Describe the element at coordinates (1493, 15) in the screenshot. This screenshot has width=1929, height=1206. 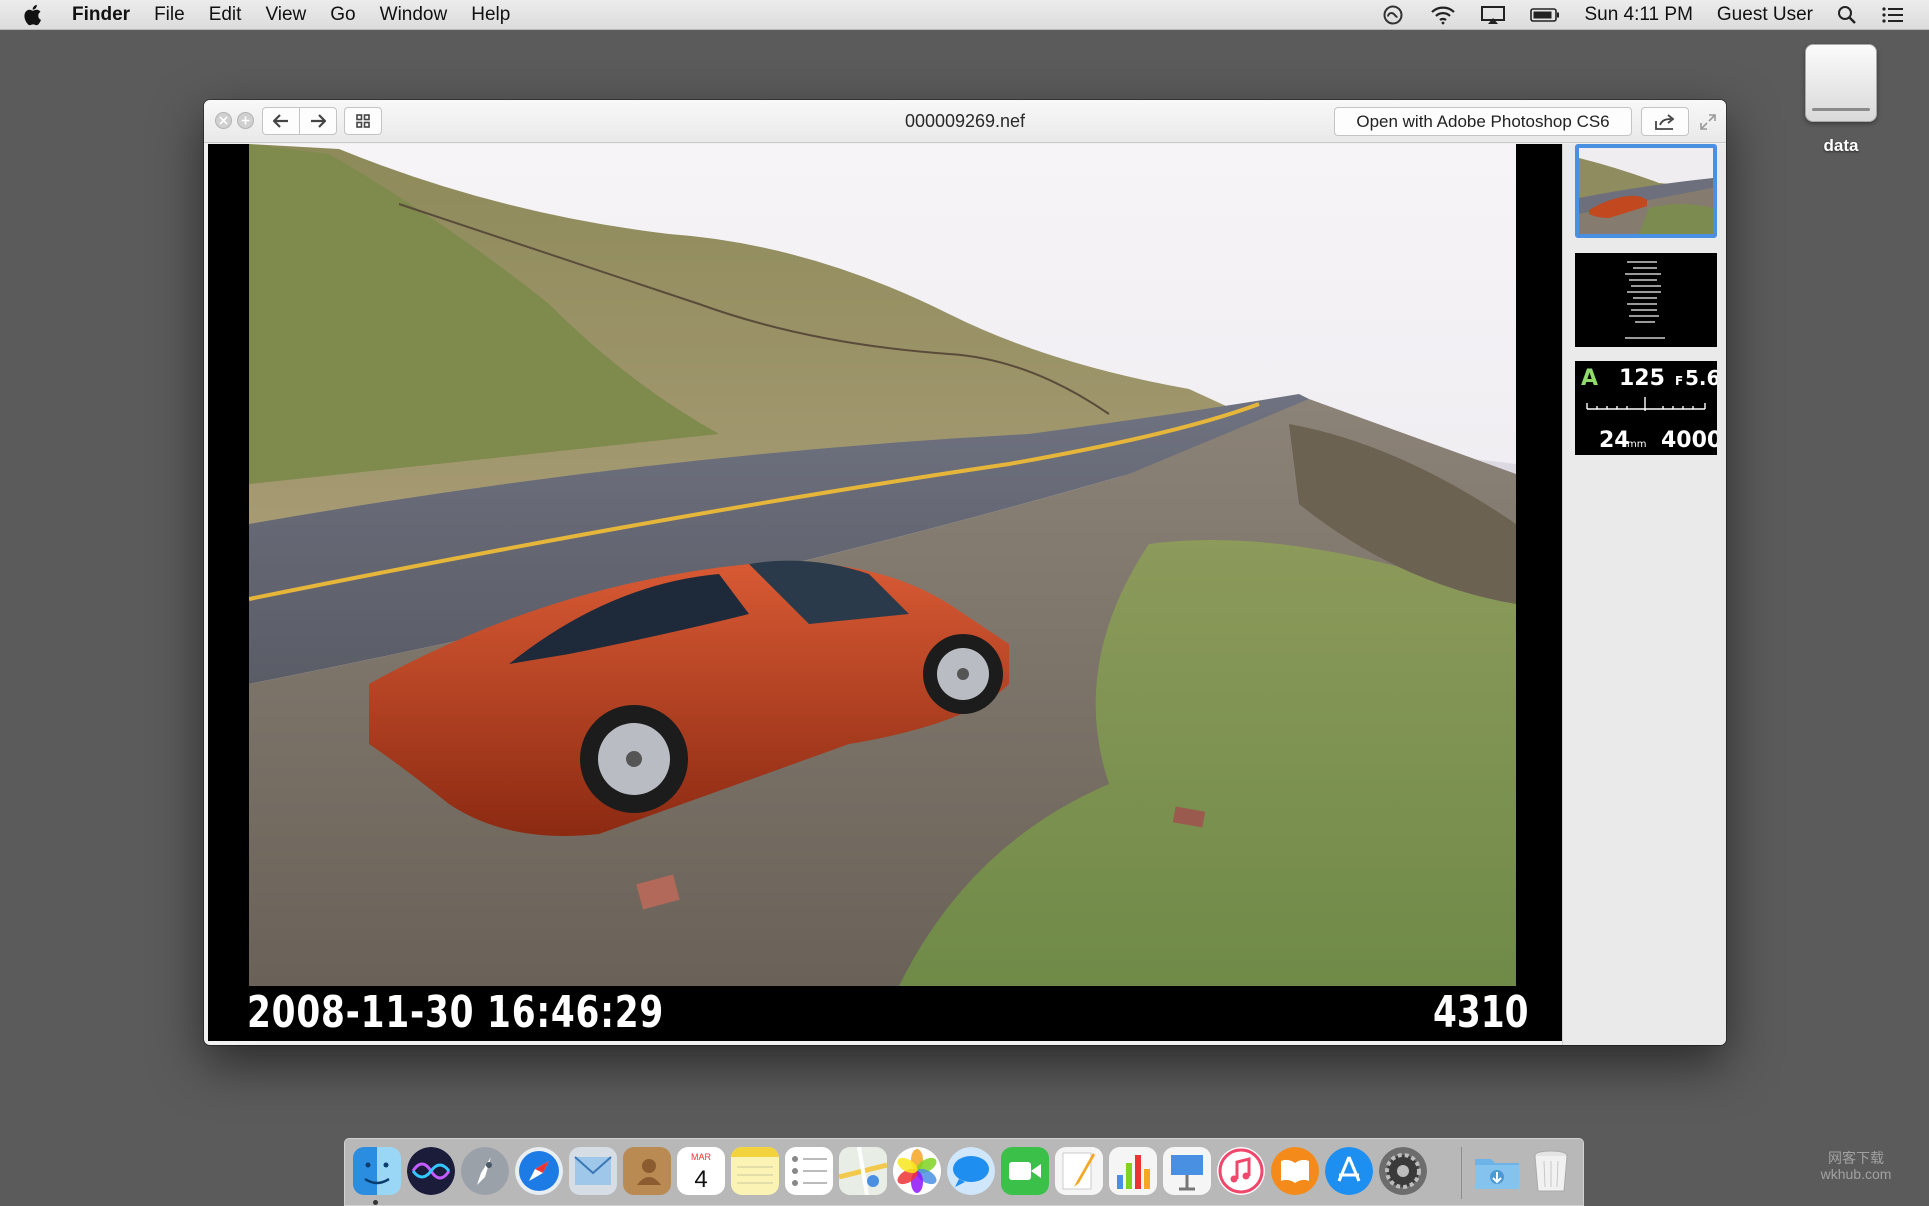
I see `airplay-icon` at that location.